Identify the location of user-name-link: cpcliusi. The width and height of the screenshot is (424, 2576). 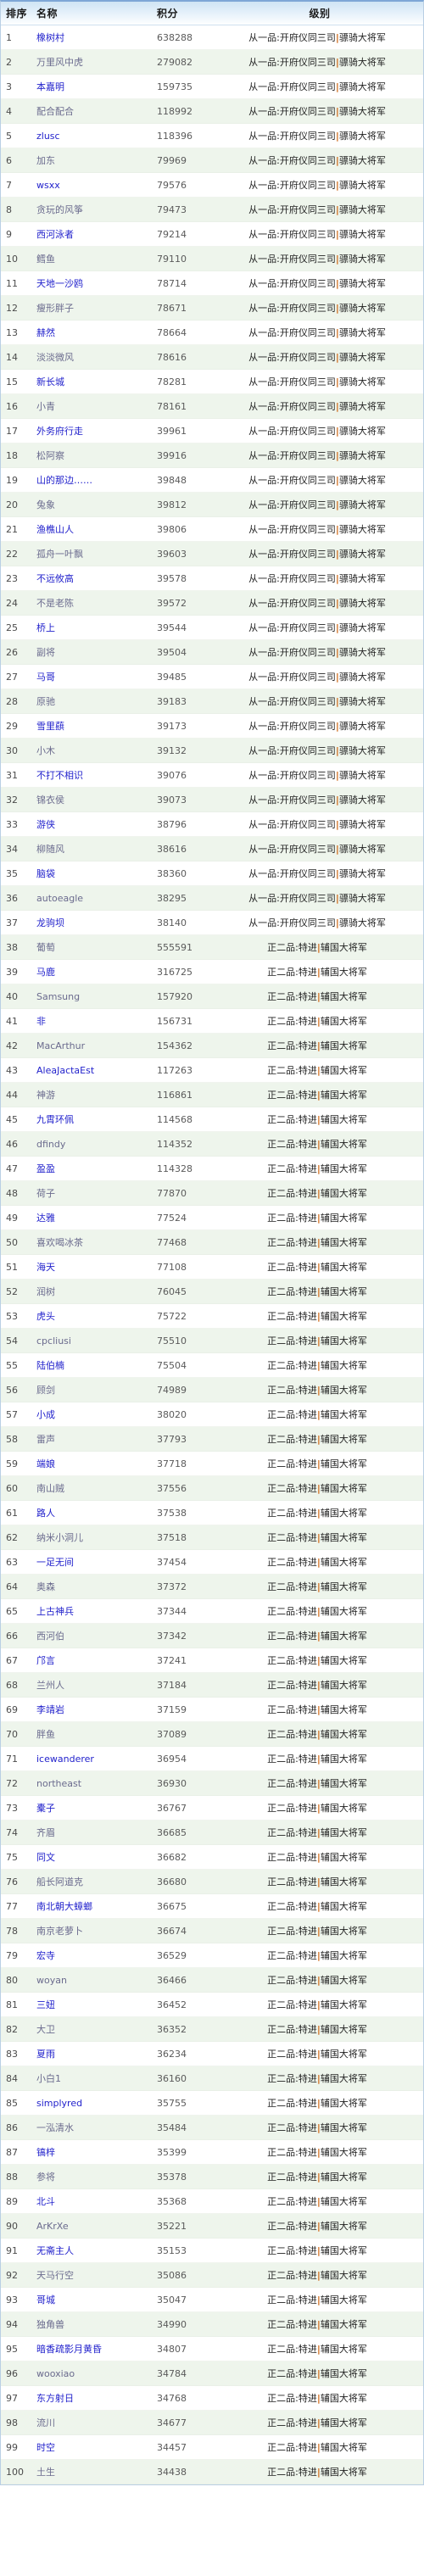
(53, 1341).